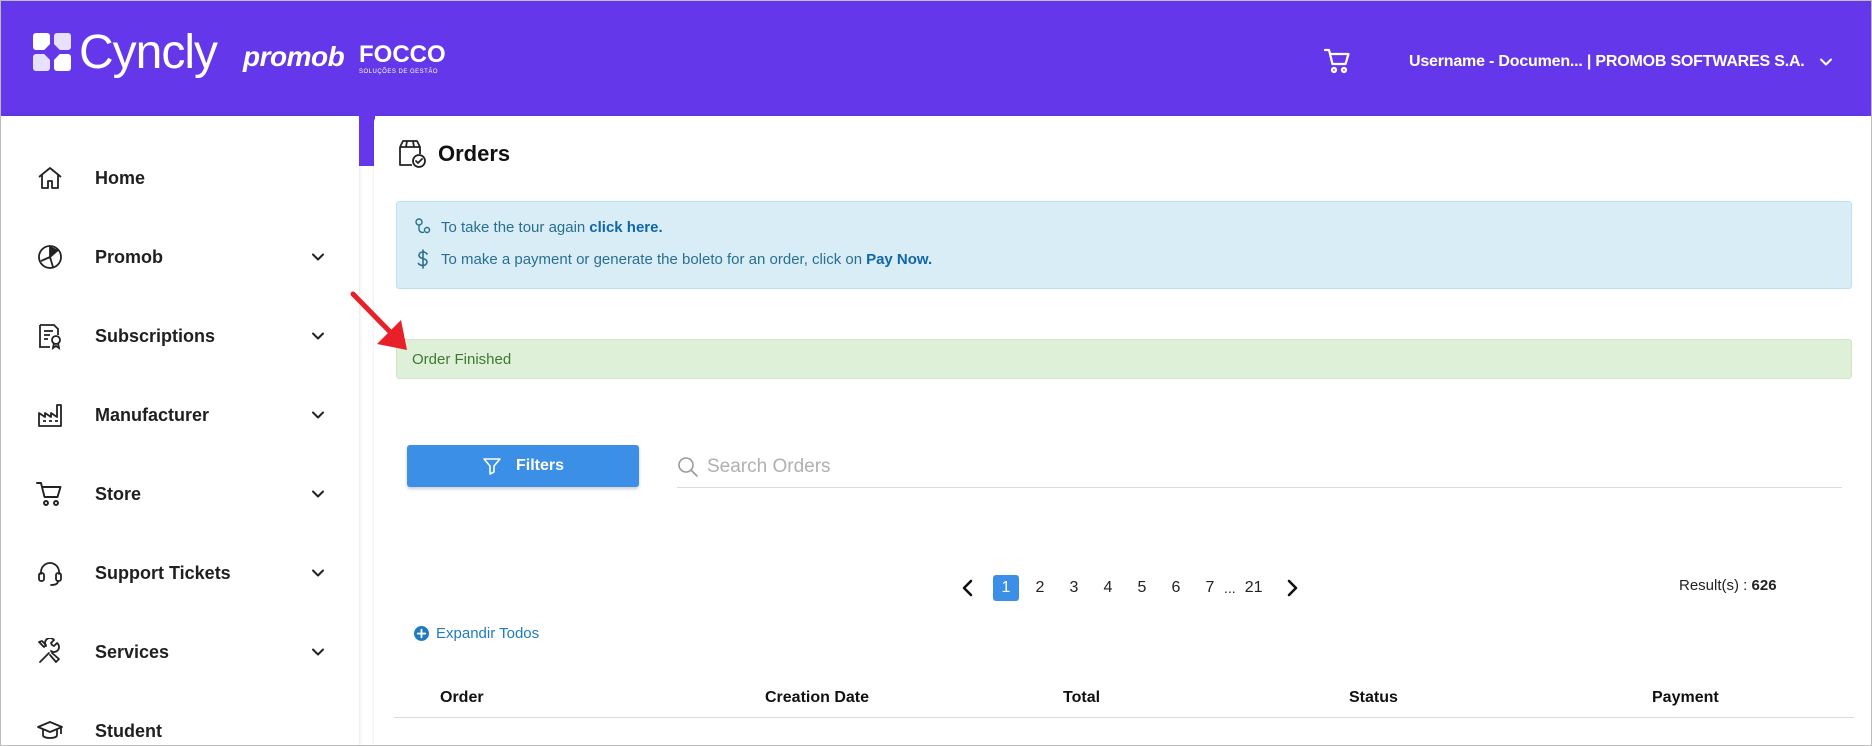 This screenshot has width=1872, height=746. Describe the element at coordinates (367, 141) in the screenshot. I see `header-extension` at that location.